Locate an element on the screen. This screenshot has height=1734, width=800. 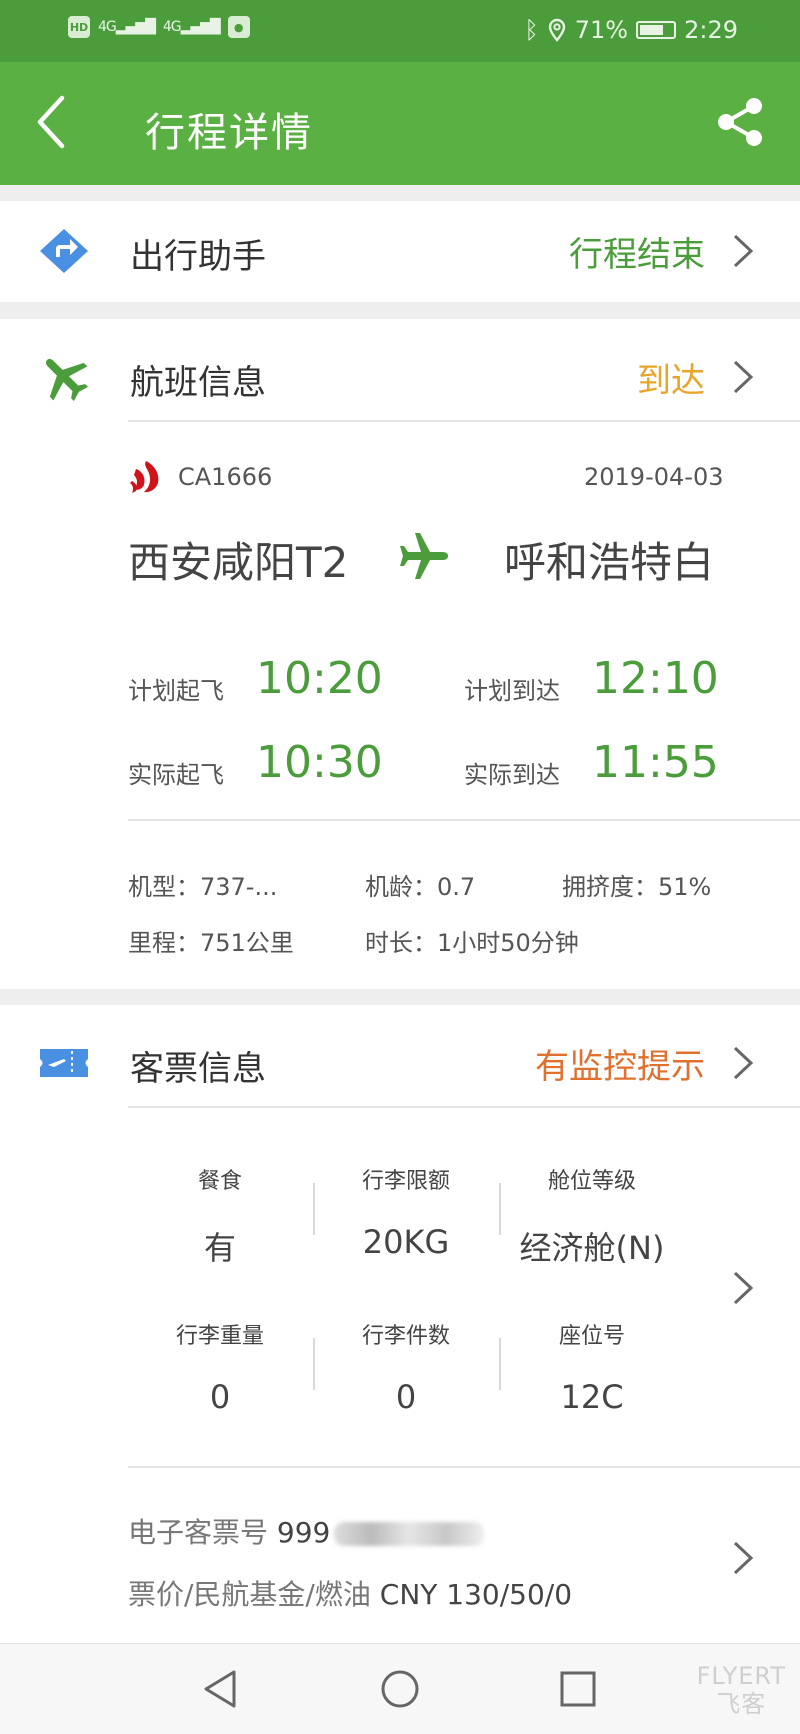
aircraft-age: 机龄：0.7 is located at coordinates (420, 884).